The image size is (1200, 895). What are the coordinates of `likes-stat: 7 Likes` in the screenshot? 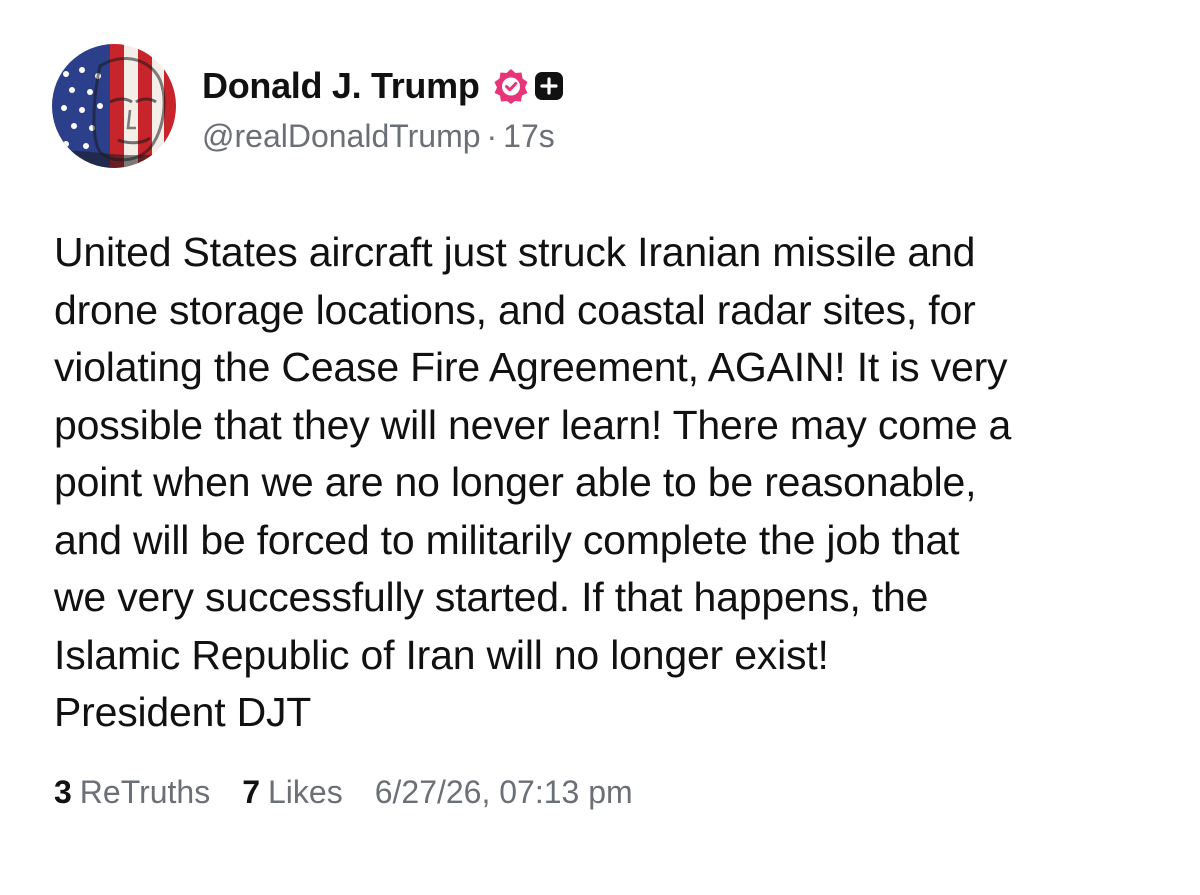 It's located at (292, 792).